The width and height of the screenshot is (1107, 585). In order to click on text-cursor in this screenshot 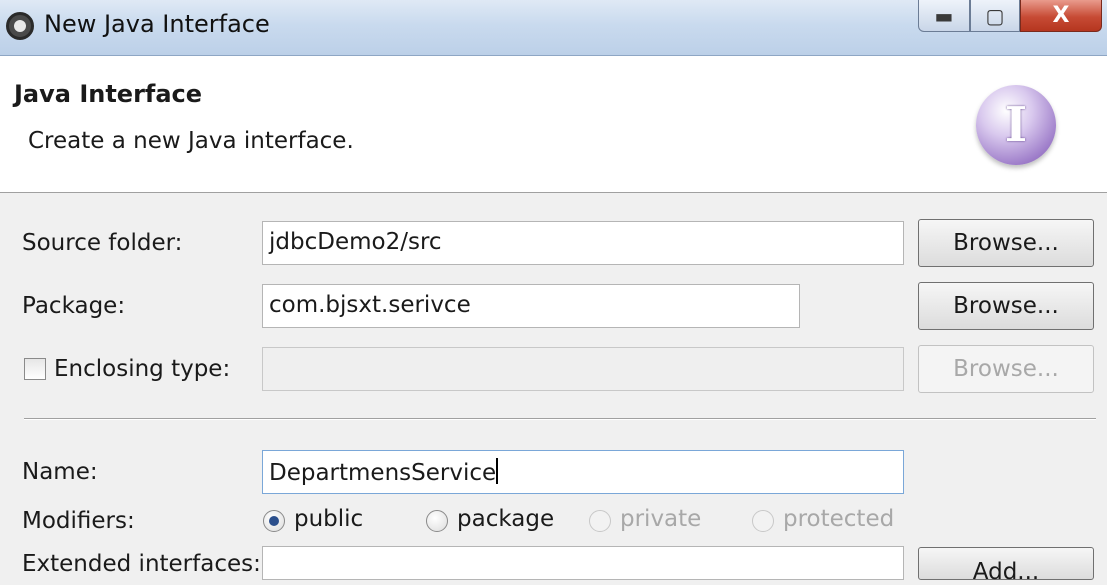, I will do `click(497, 471)`.